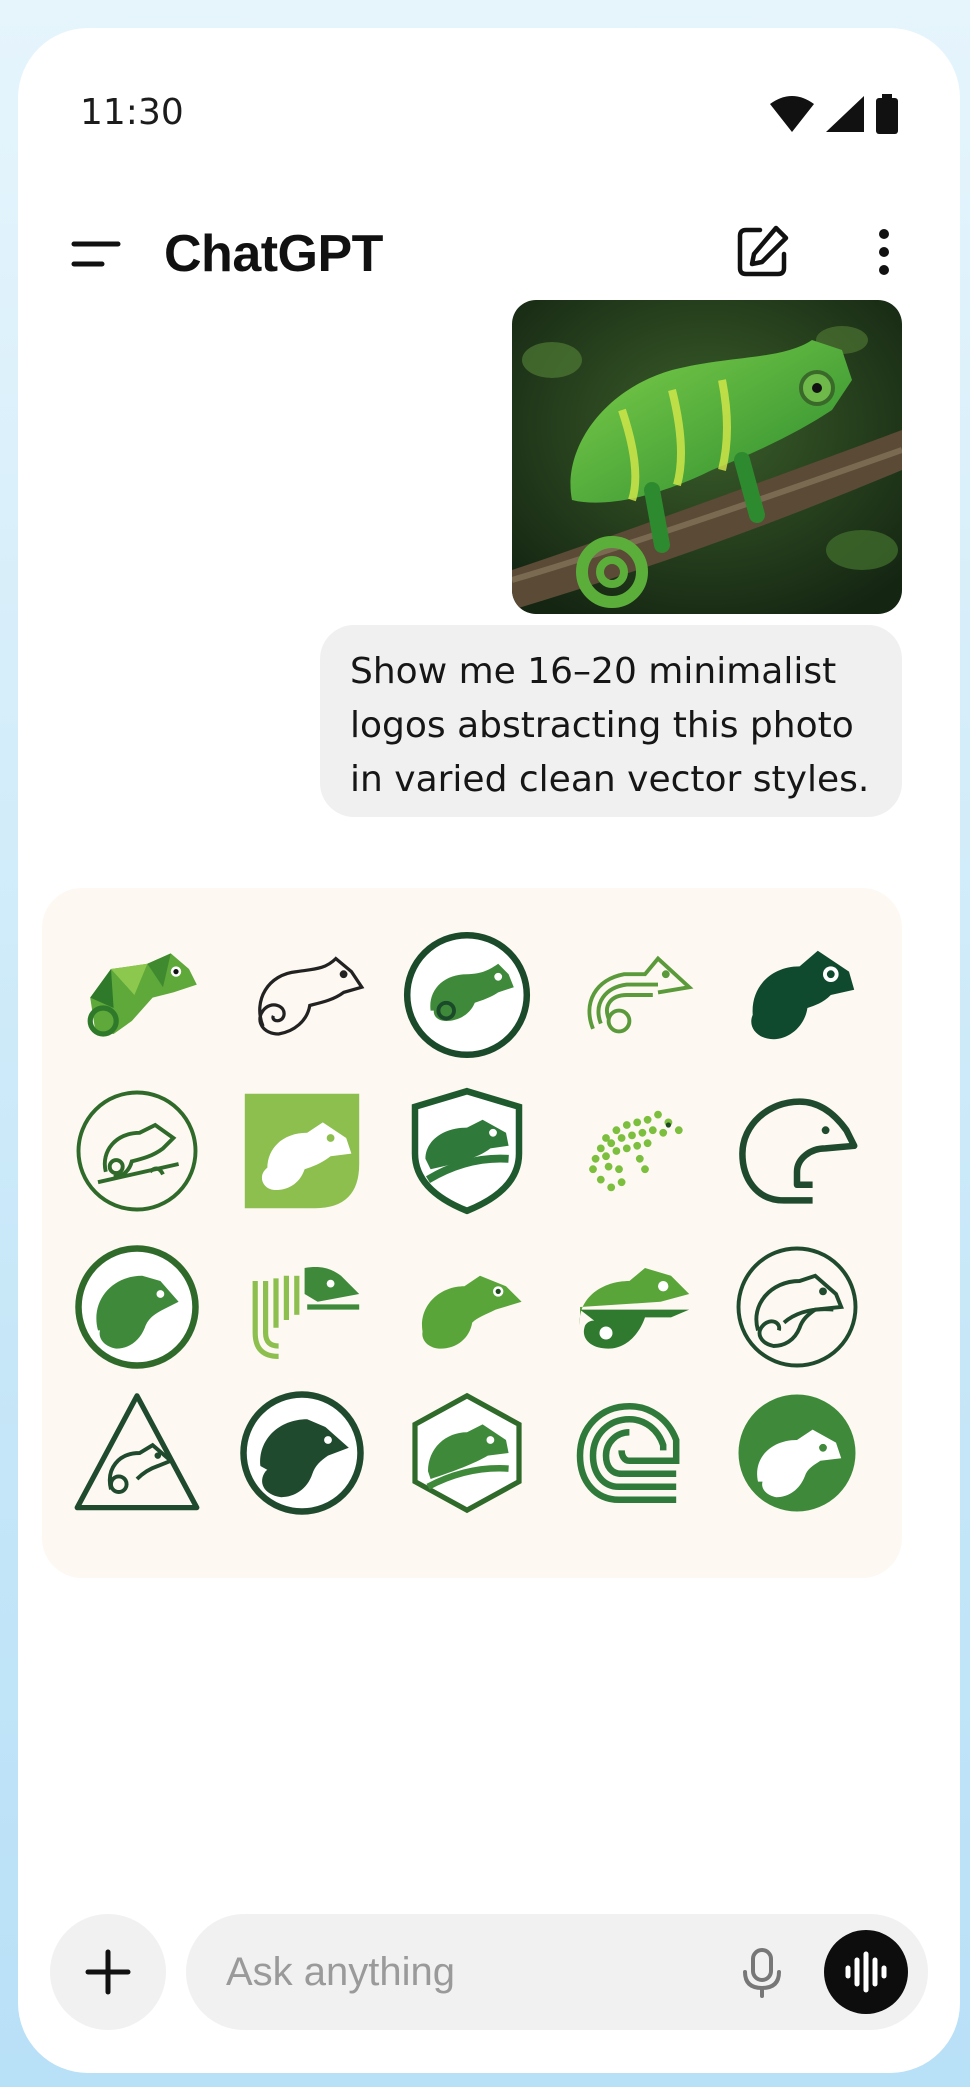 The image size is (970, 2087). I want to click on status-bar: 11:30, so click(489, 108).